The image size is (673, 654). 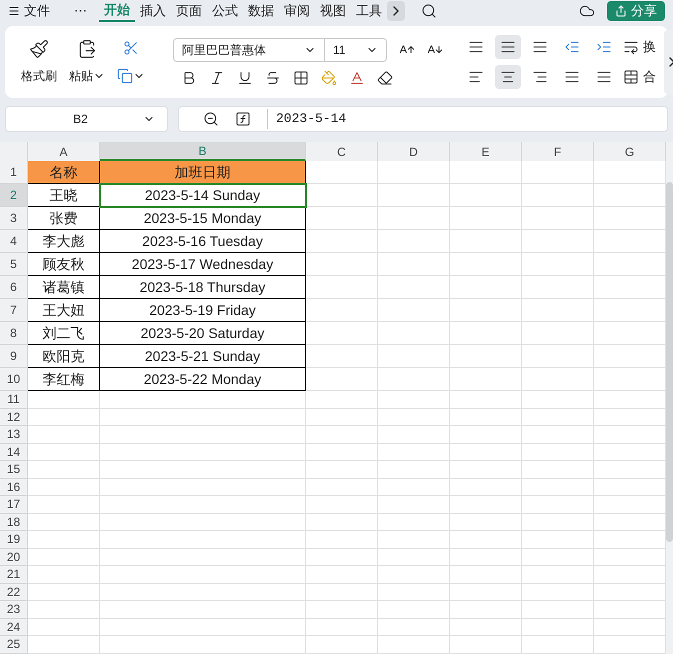 I want to click on more-button: ⋯, so click(x=80, y=11).